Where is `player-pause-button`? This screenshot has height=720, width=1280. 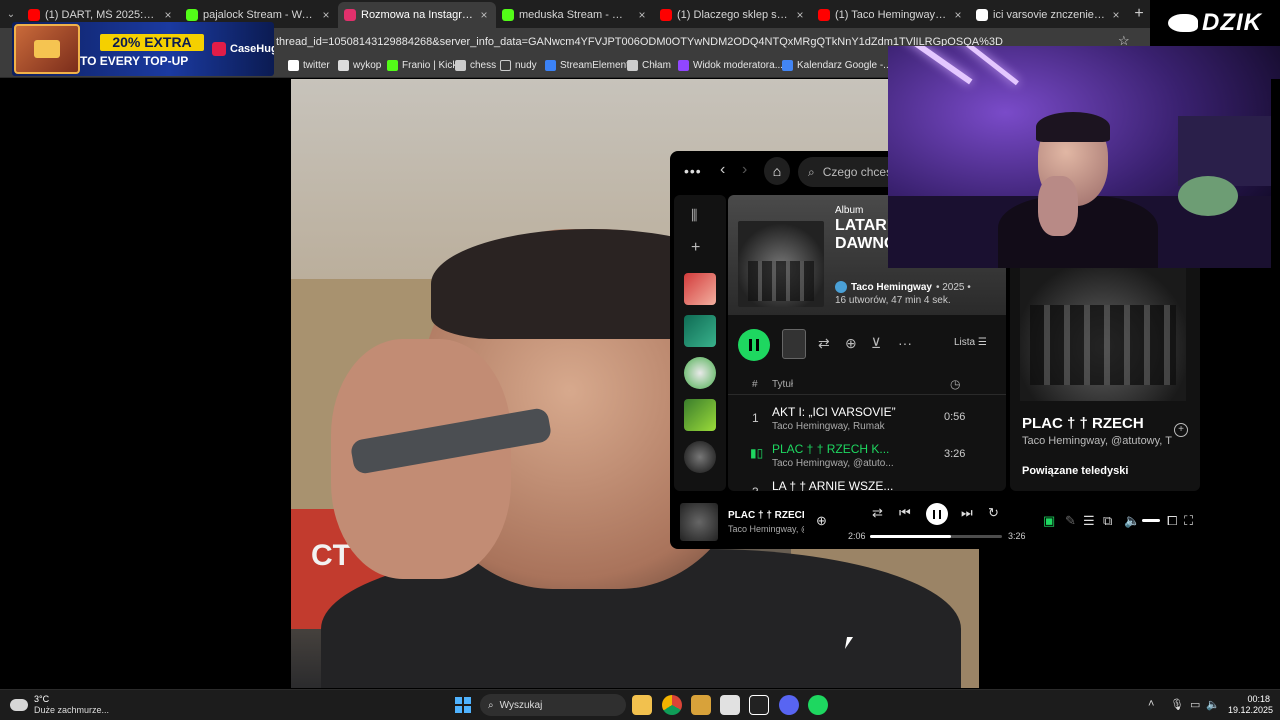
player-pause-button is located at coordinates (937, 514).